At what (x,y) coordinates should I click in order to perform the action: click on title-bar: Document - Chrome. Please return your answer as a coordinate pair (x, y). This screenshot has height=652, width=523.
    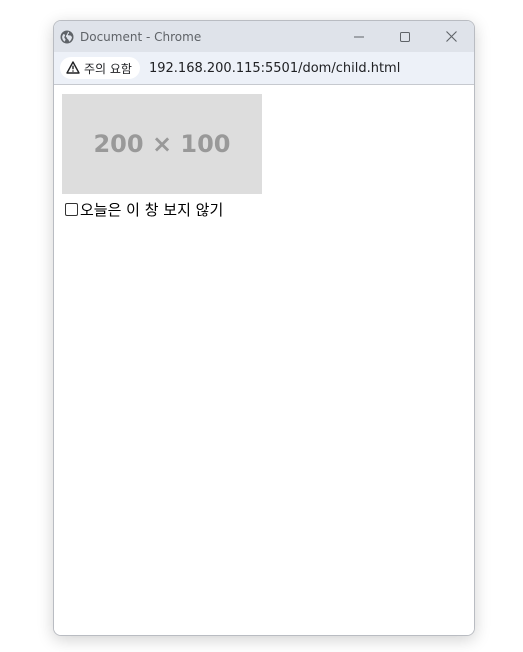
    Looking at the image, I should click on (264, 36).